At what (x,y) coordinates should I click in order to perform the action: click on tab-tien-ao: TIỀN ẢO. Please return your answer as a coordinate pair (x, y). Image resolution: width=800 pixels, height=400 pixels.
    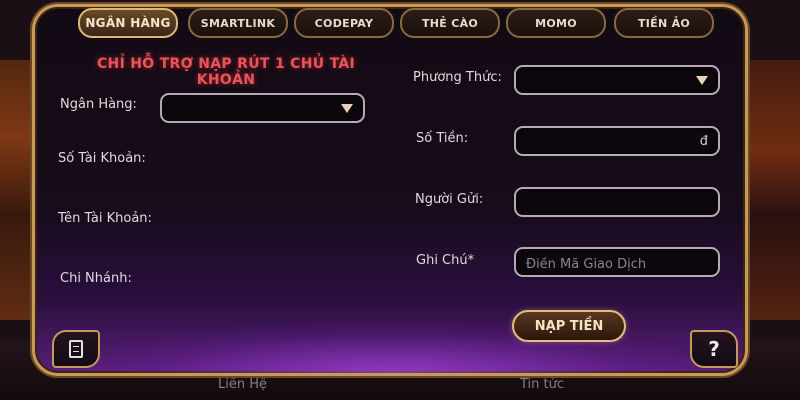
    Looking at the image, I should click on (664, 23).